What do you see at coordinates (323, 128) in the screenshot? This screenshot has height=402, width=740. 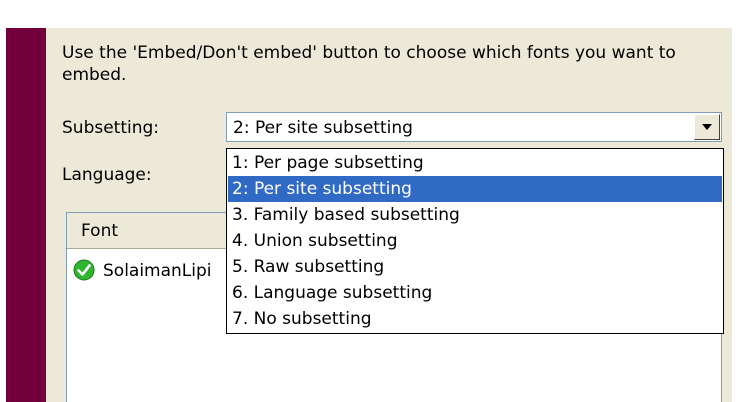 I see `subsetting-selected-value: 2: Per site subsetting` at bounding box center [323, 128].